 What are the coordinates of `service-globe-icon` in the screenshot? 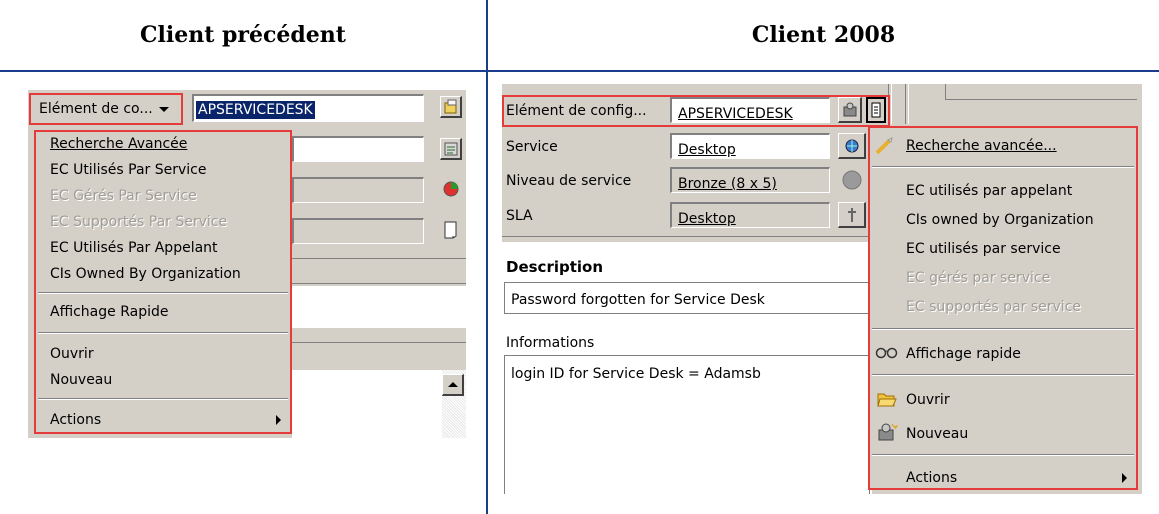 It's located at (851, 145).